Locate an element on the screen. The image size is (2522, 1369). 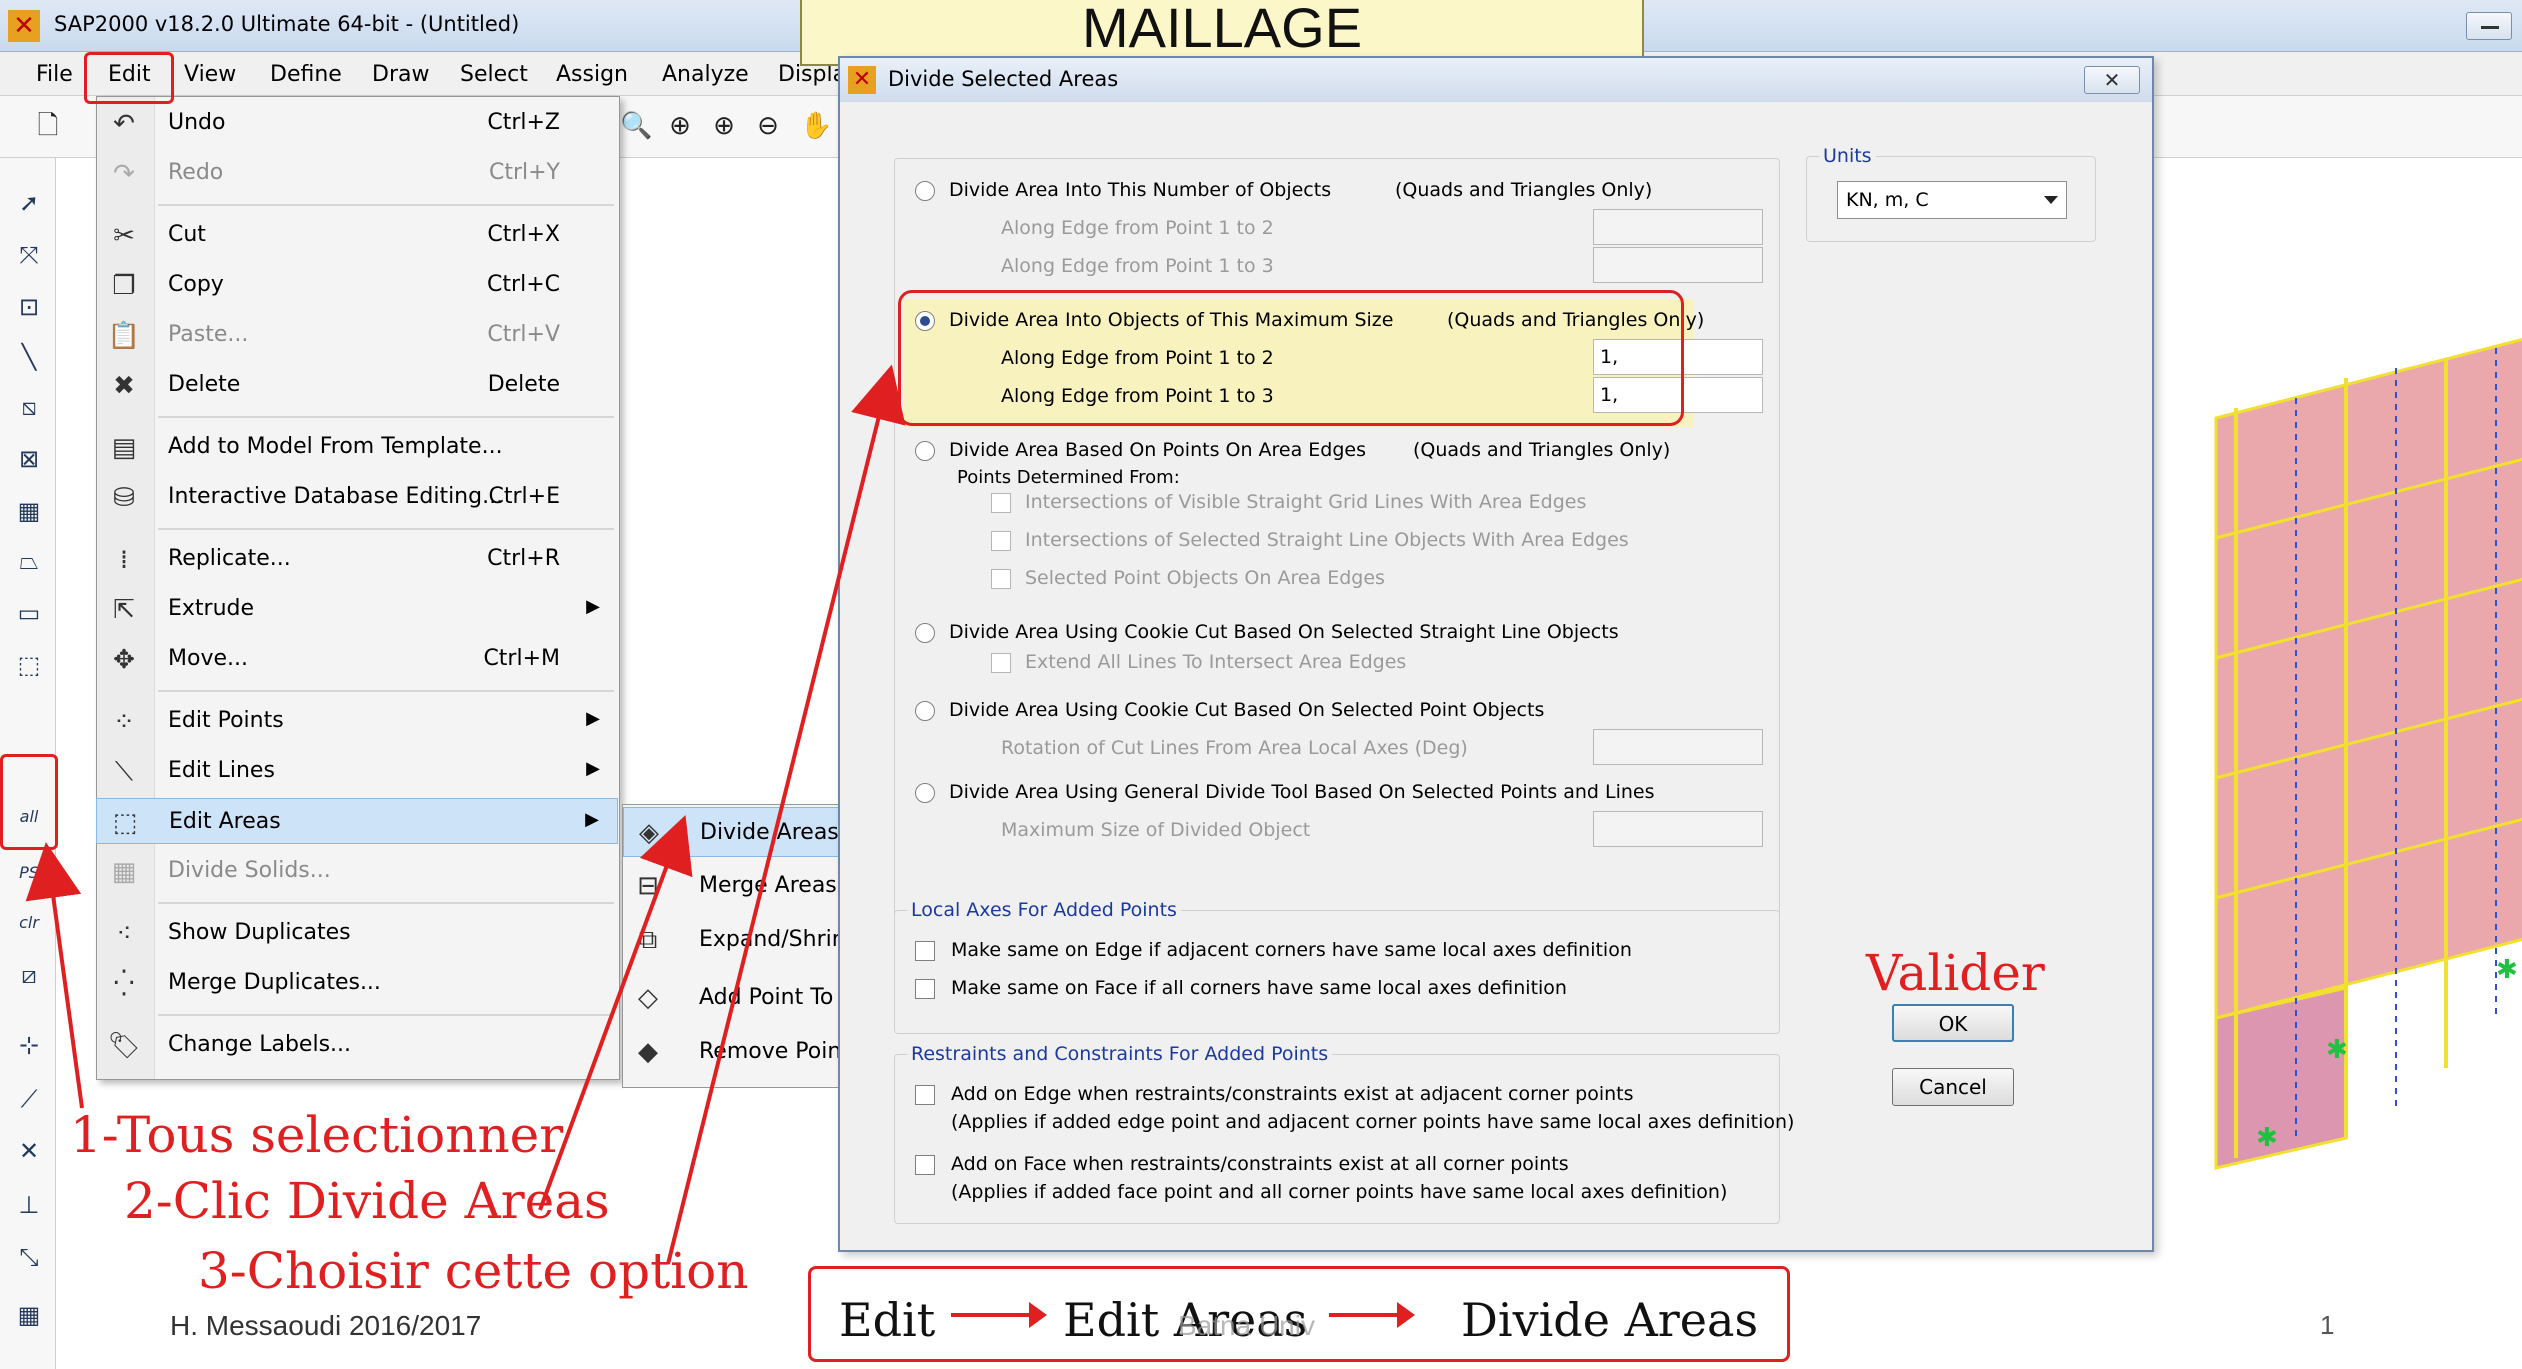
edit-areas-icon: ⬚ is located at coordinates (125, 823).